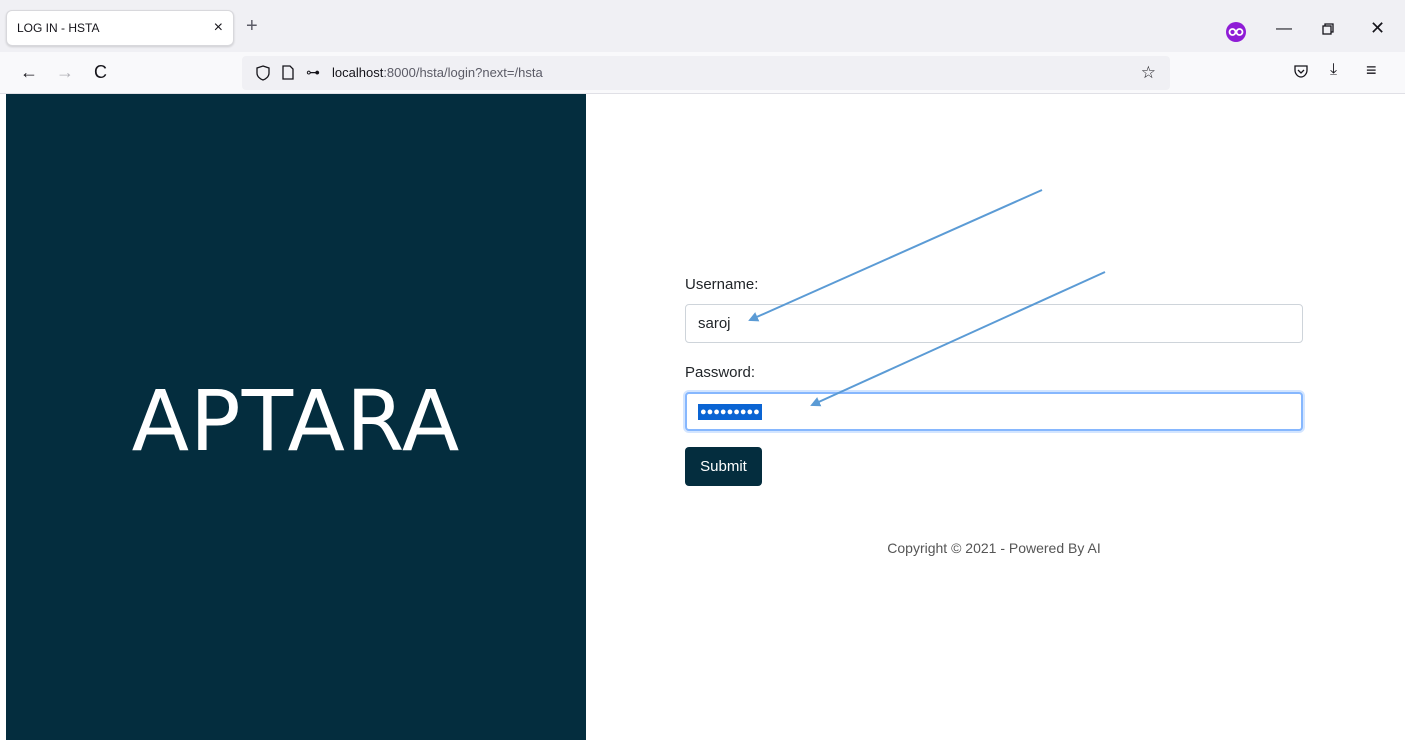 This screenshot has width=1405, height=740. What do you see at coordinates (1301, 73) in the screenshot?
I see `pocket-icon` at bounding box center [1301, 73].